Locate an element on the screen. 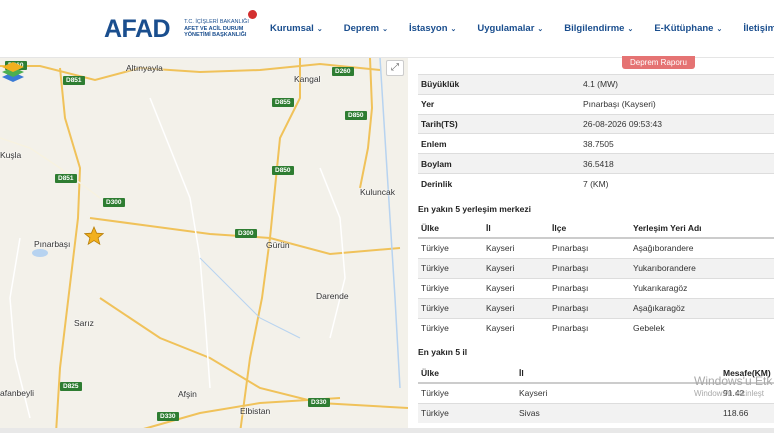  place-label: Kuşla is located at coordinates (11, 155).